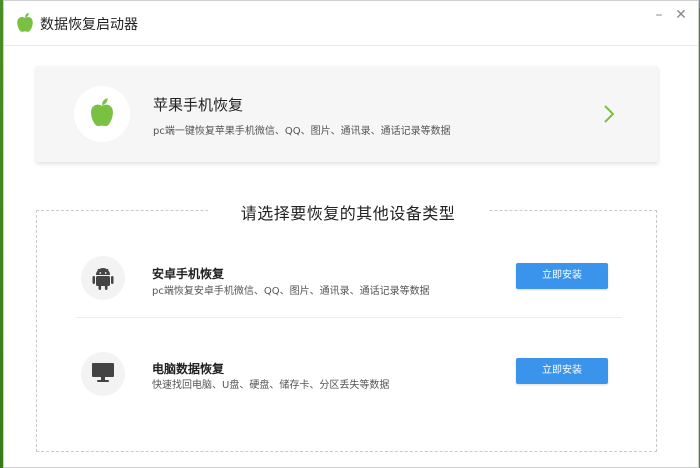 This screenshot has height=468, width=700. What do you see at coordinates (609, 114) in the screenshot?
I see `chevron-right-icon` at bounding box center [609, 114].